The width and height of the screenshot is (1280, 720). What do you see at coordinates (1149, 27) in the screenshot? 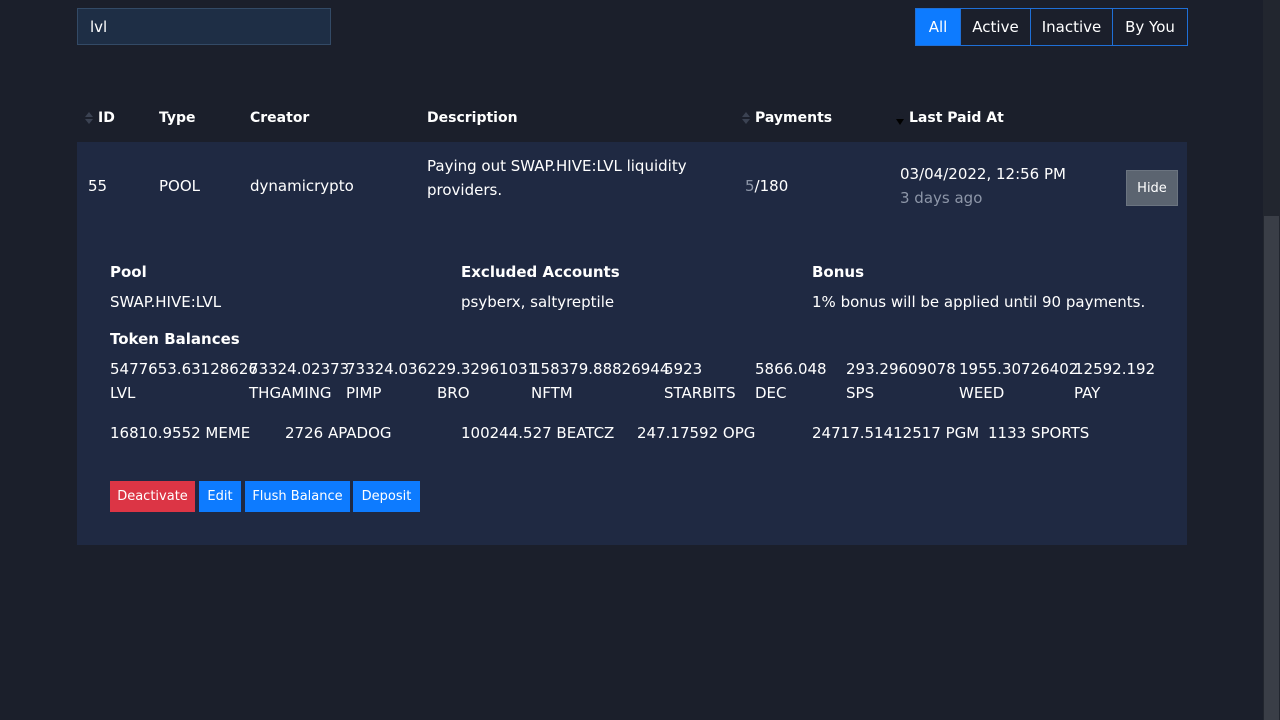
I see `filter-by-you-button: By You` at bounding box center [1149, 27].